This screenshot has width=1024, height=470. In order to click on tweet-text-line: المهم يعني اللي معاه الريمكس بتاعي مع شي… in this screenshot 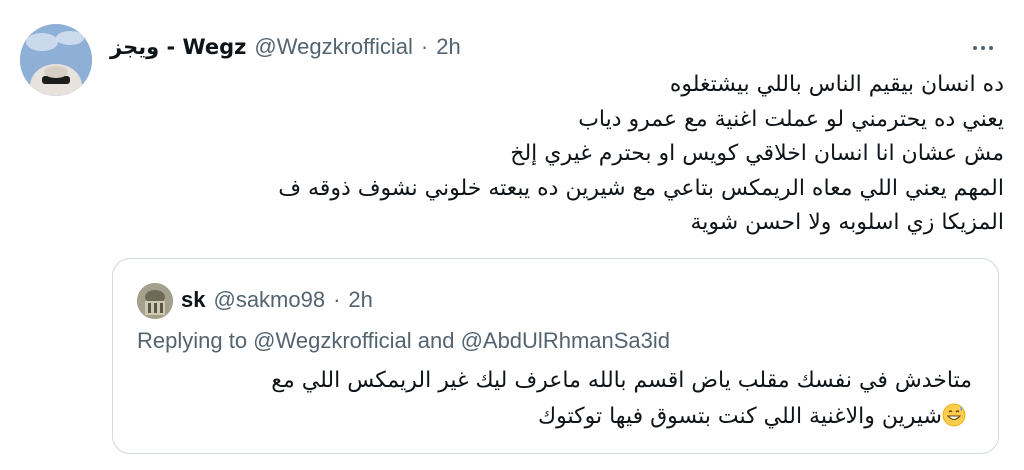, I will do `click(641, 188)`.